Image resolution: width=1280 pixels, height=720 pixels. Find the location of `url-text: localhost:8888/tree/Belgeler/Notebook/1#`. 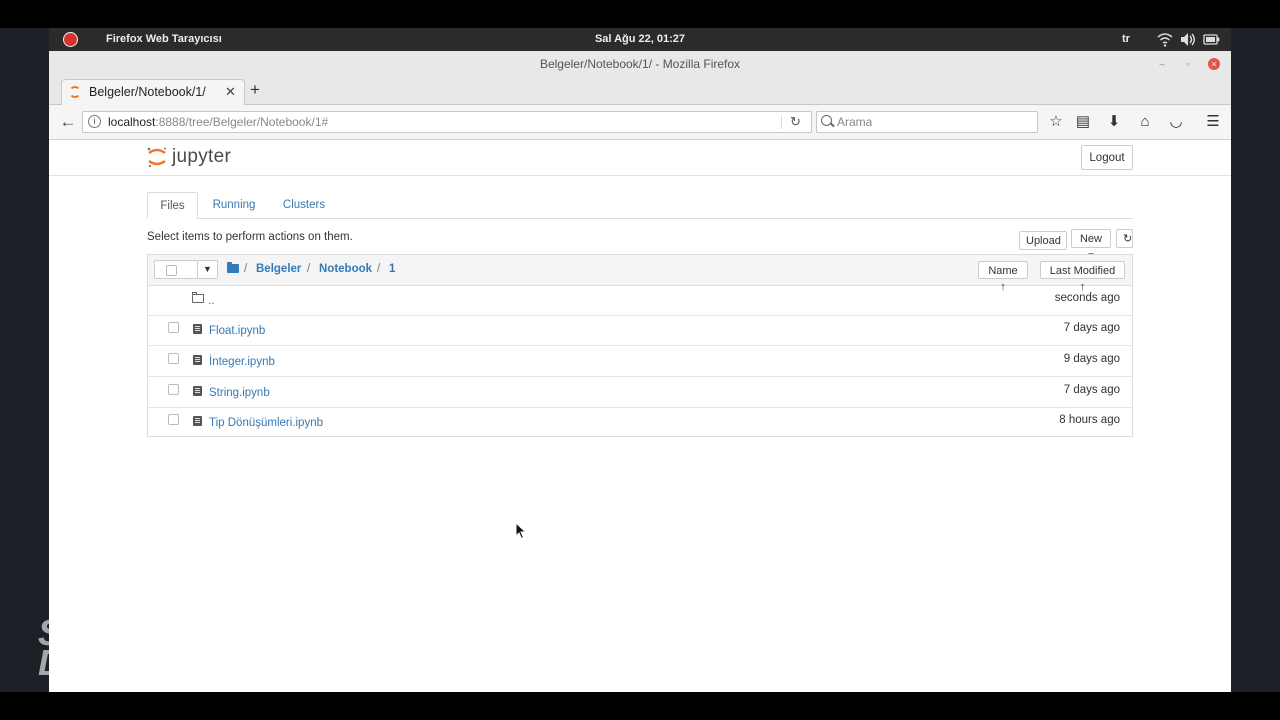

url-text: localhost:8888/tree/Belgeler/Notebook/1# is located at coordinates (218, 122).